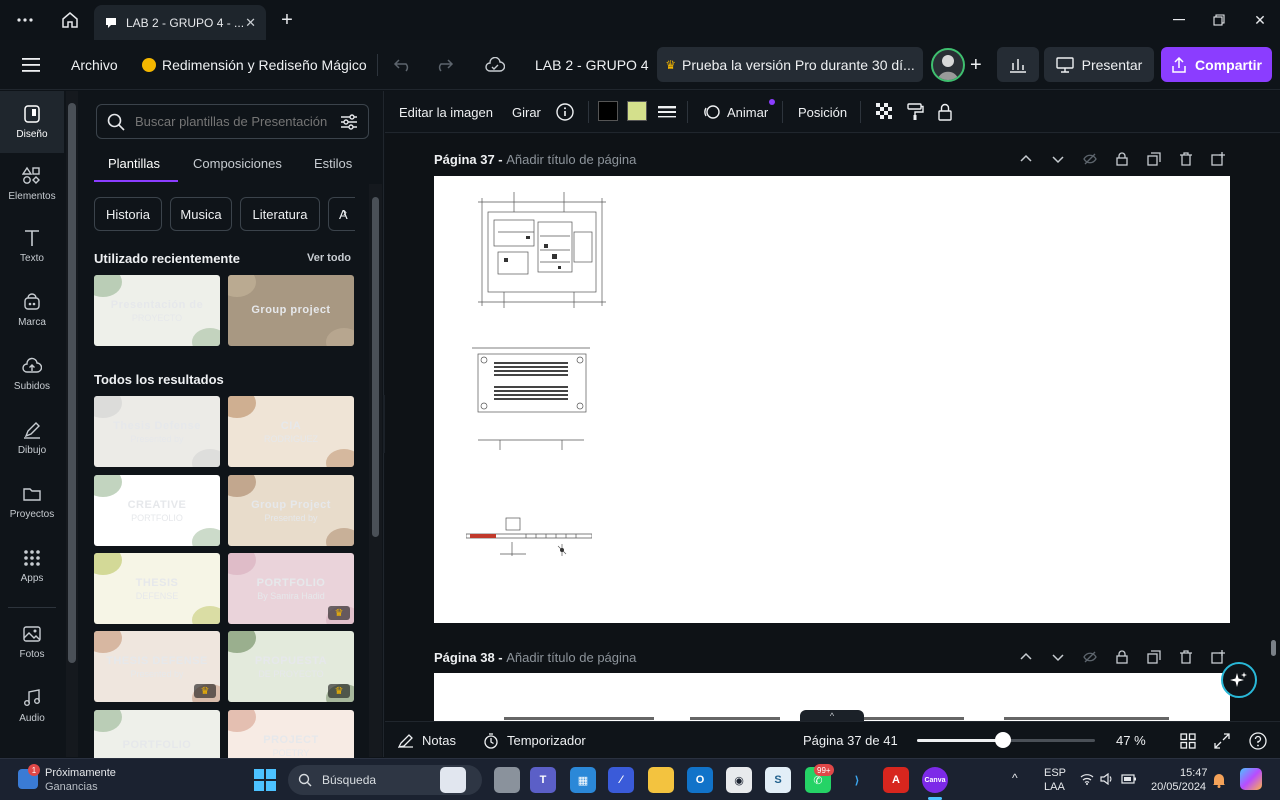  Describe the element at coordinates (157, 510) in the screenshot. I see `template-result-3: CREATIVE PORTFOLIO` at that location.